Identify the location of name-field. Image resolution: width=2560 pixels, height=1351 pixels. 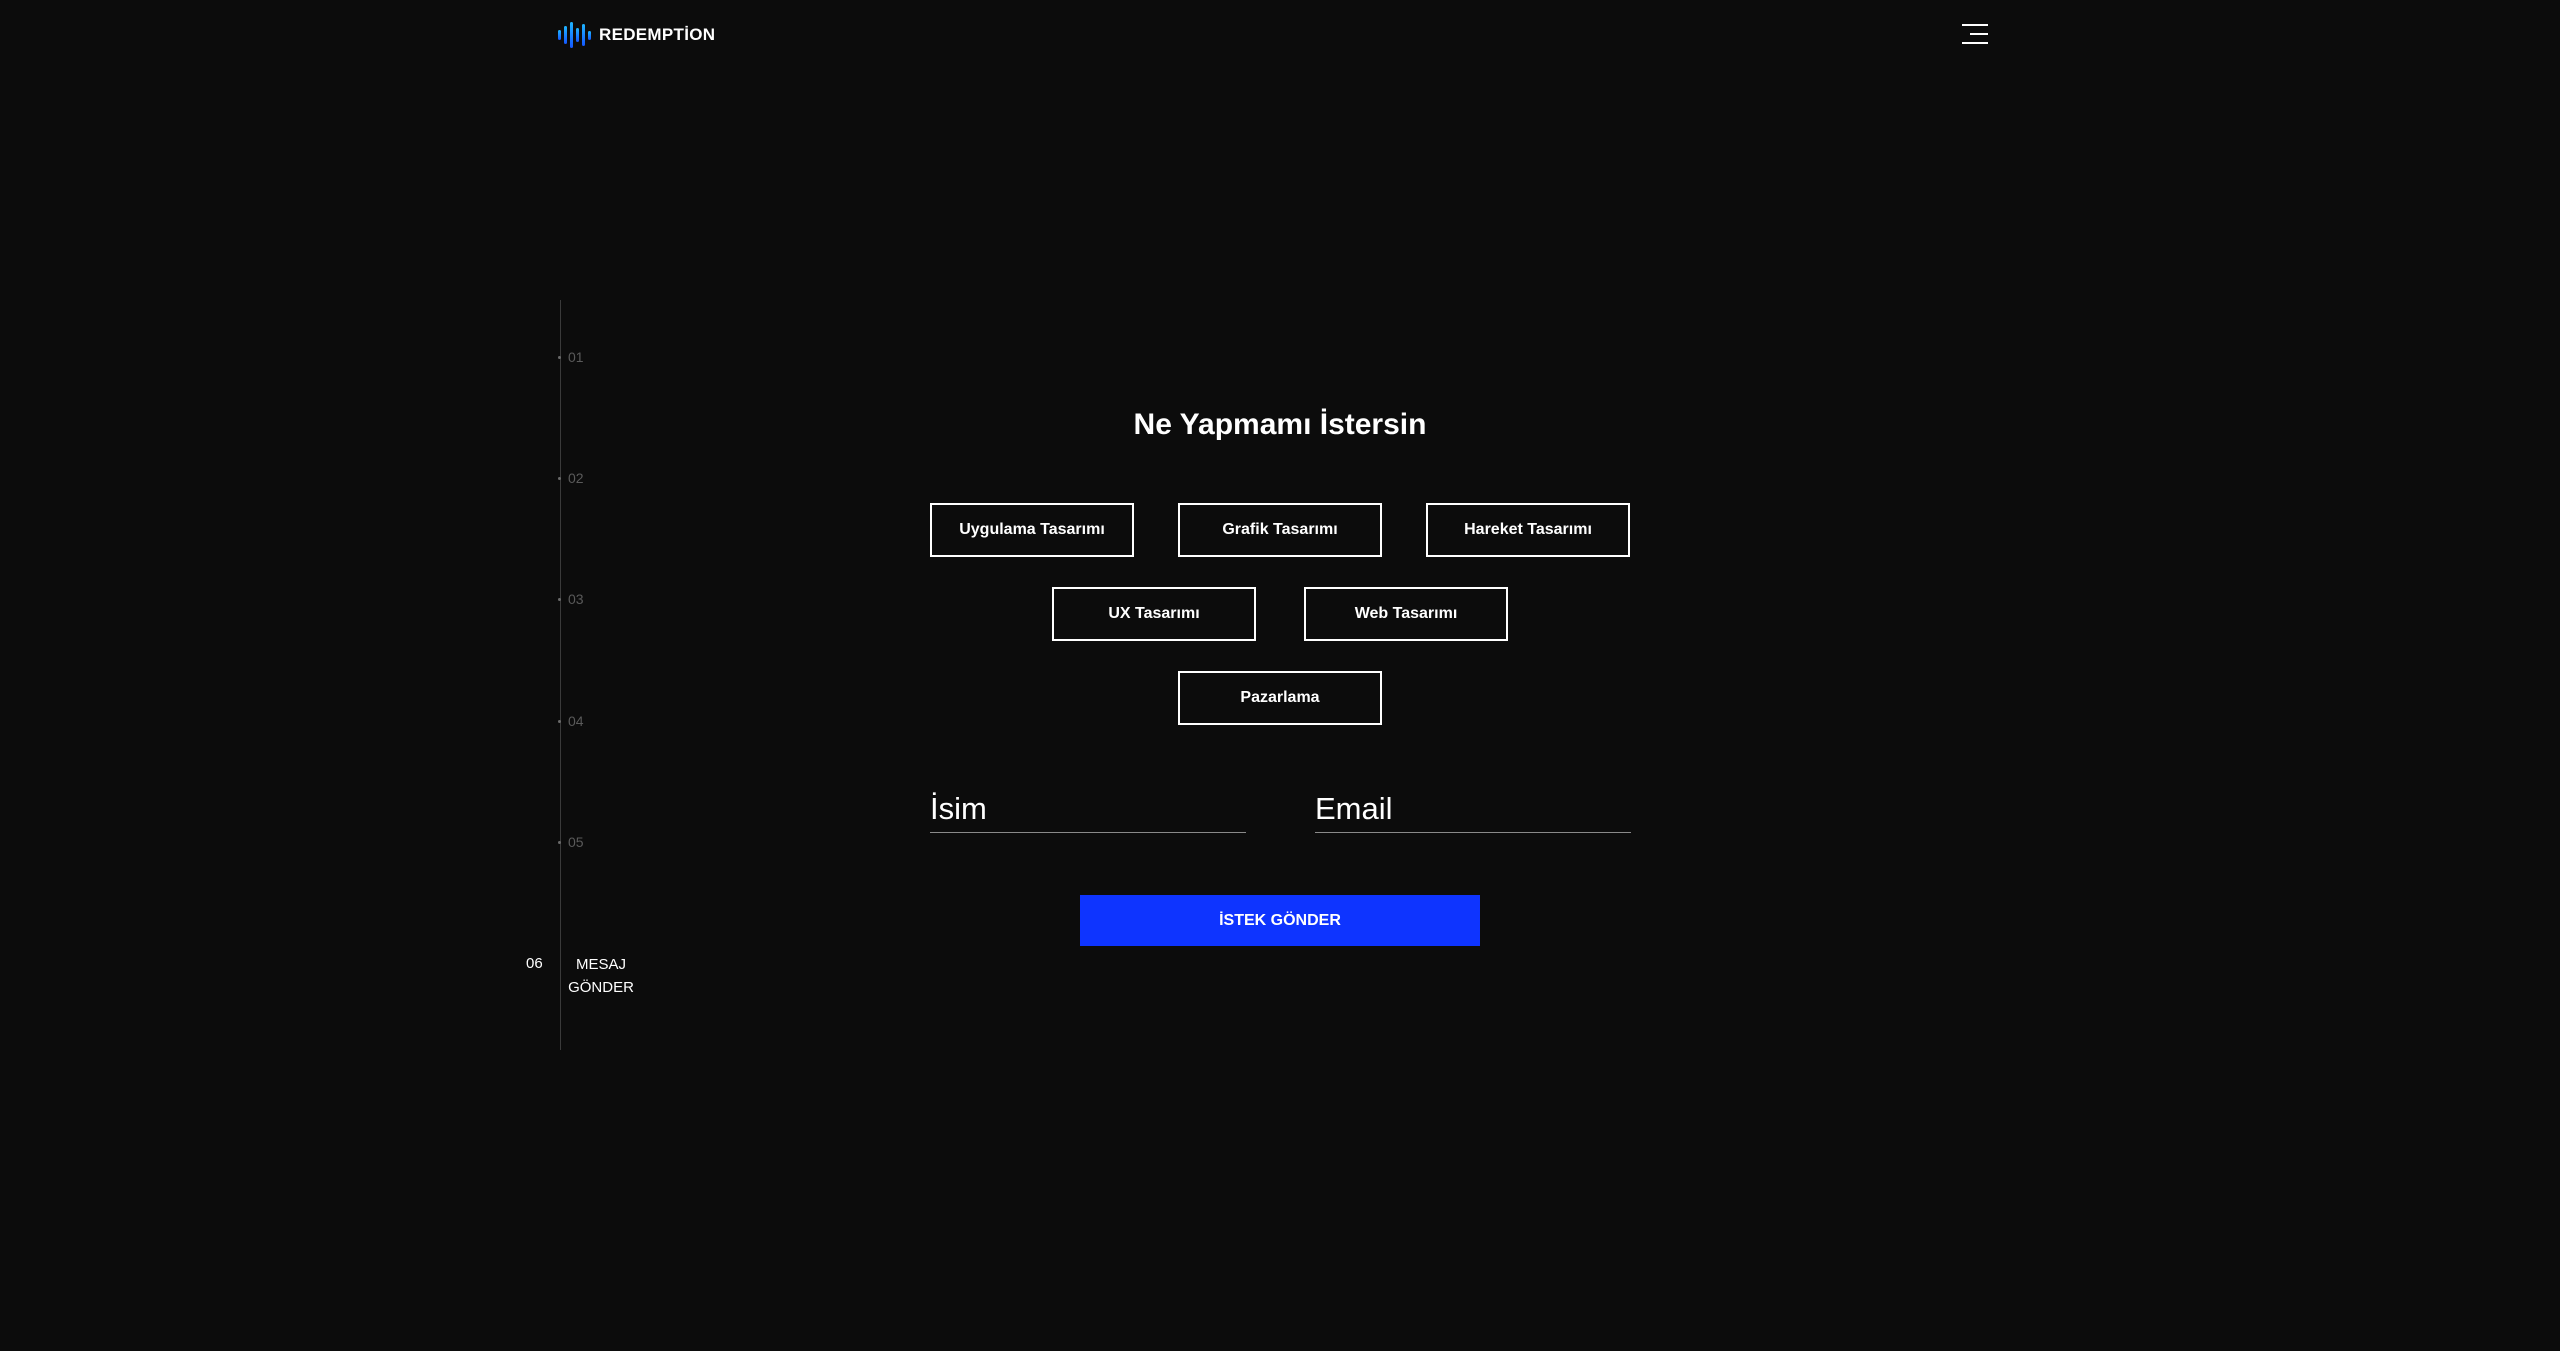
(1088, 809).